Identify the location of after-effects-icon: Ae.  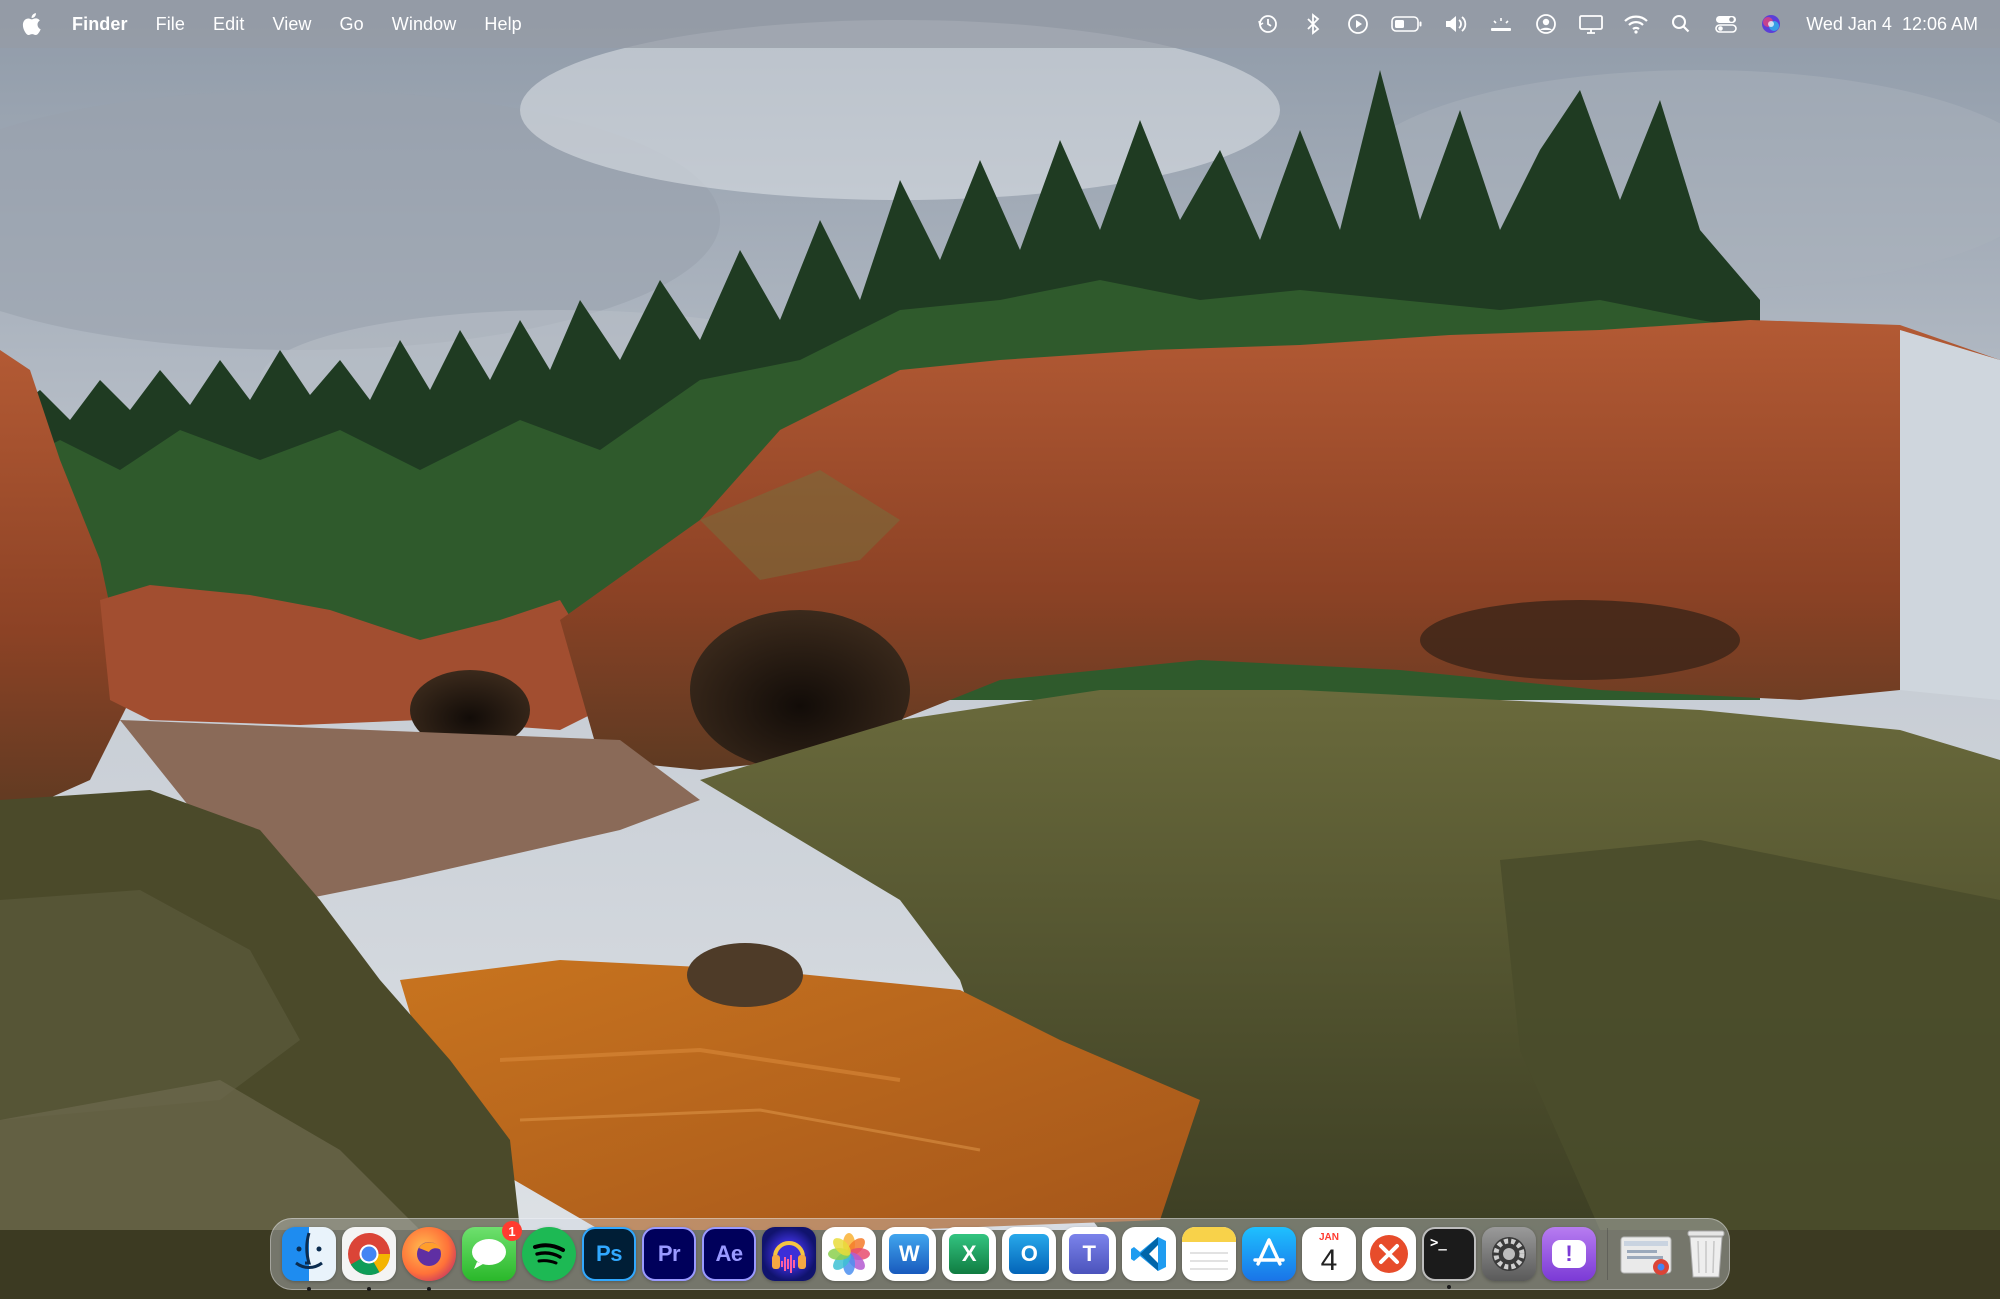
(729, 1254).